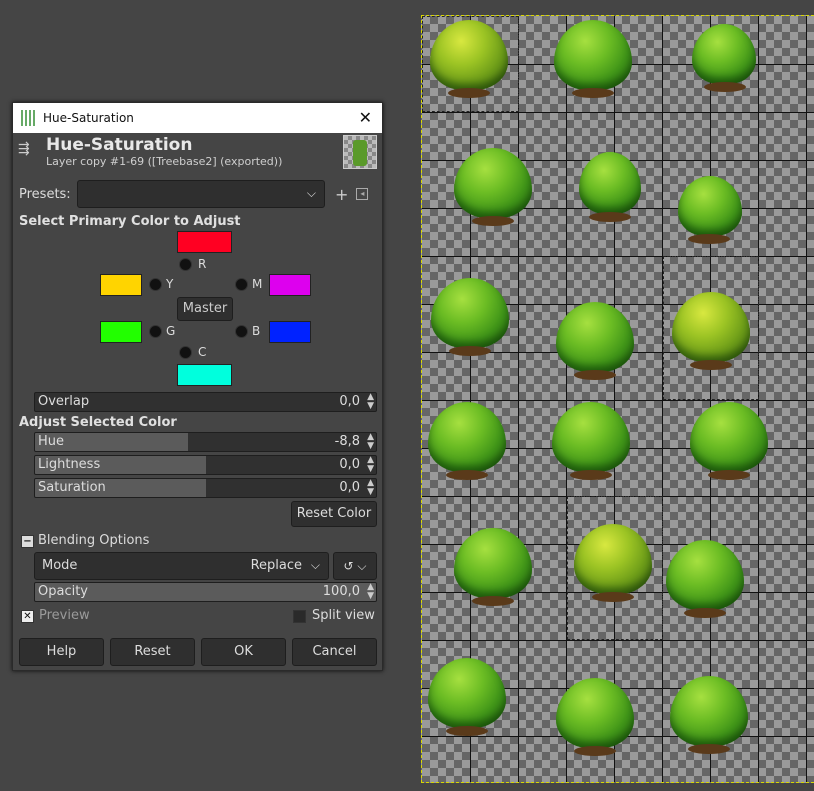 Image resolution: width=814 pixels, height=791 pixels. What do you see at coordinates (334, 514) in the screenshot?
I see `reset-color-button: Reset Color` at bounding box center [334, 514].